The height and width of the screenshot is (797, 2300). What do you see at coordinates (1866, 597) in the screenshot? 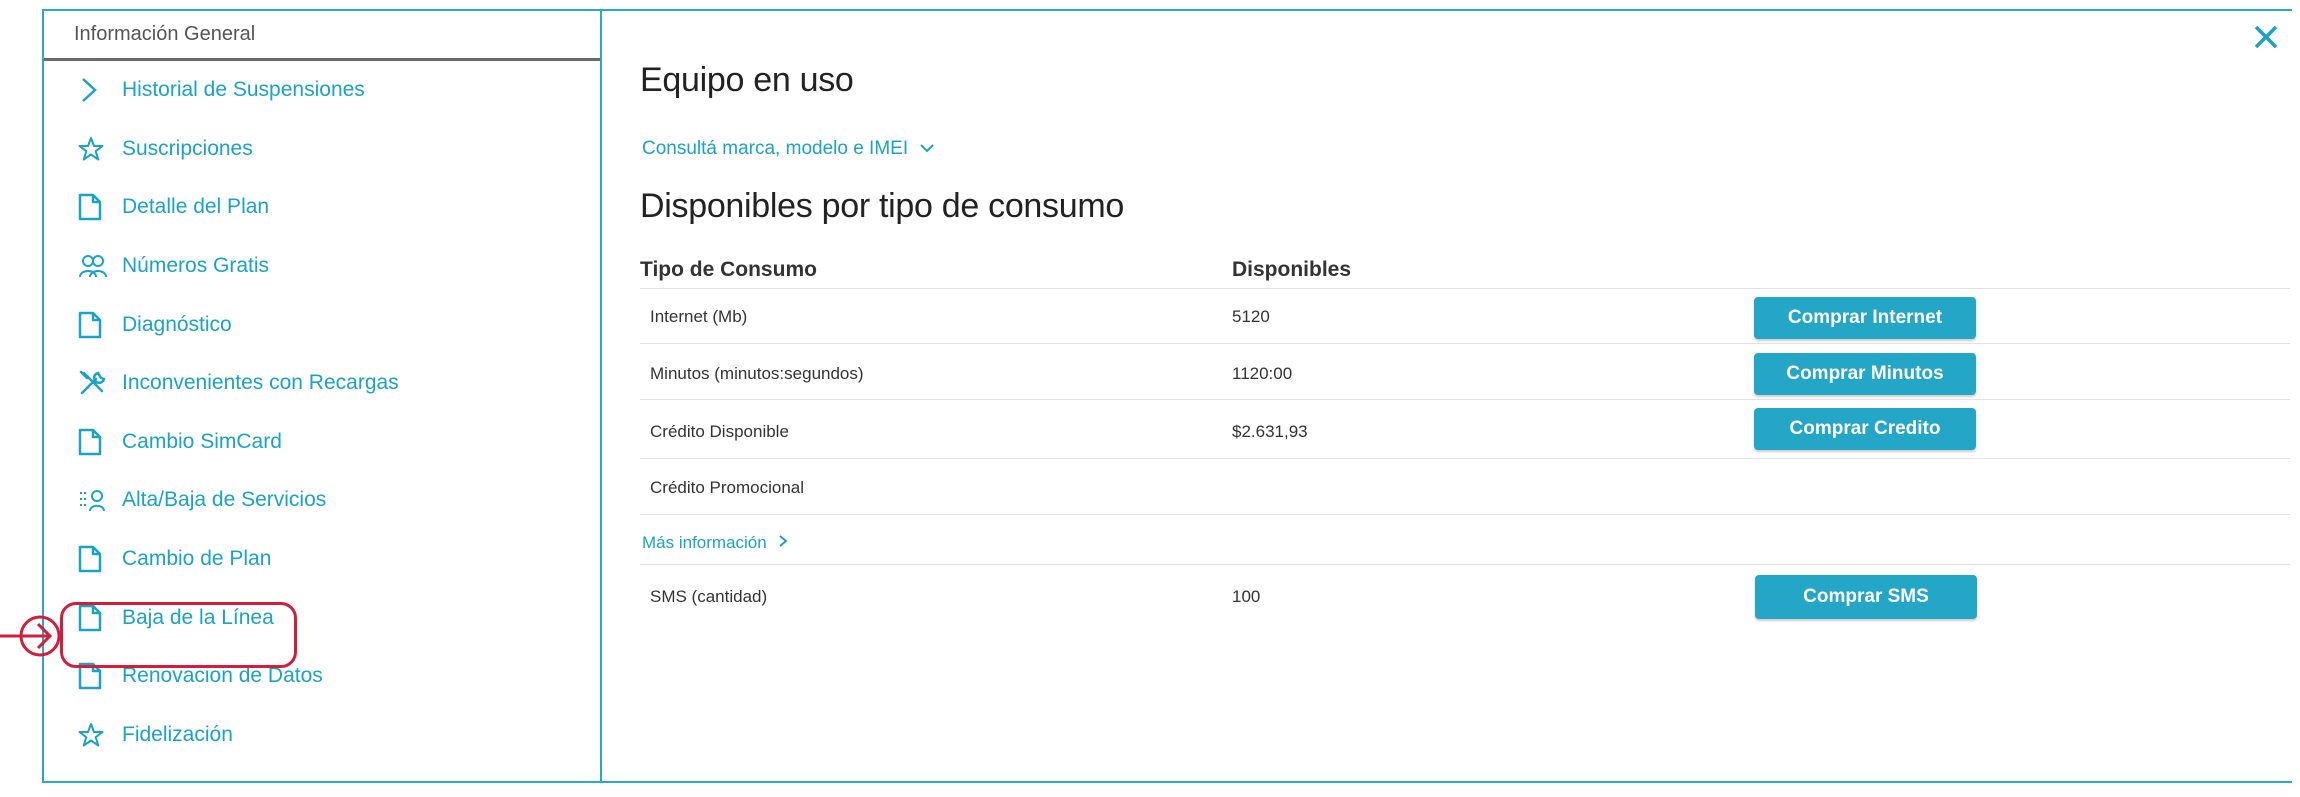
I see `buy-sms-button: Comprar SMS` at bounding box center [1866, 597].